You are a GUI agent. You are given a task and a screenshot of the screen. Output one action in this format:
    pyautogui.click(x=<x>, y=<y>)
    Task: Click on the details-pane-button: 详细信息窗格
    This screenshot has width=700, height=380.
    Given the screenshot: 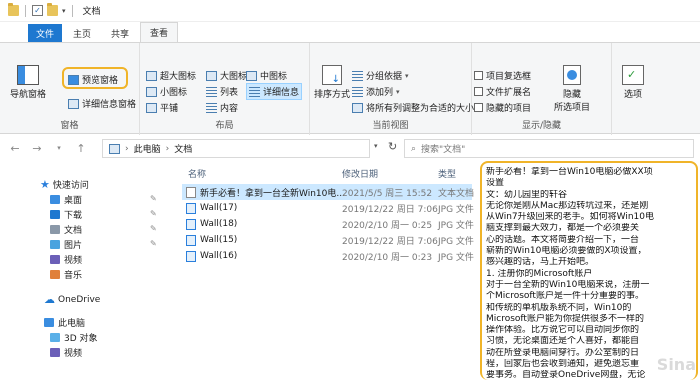 What is the action you would take?
    pyautogui.click(x=102, y=103)
    